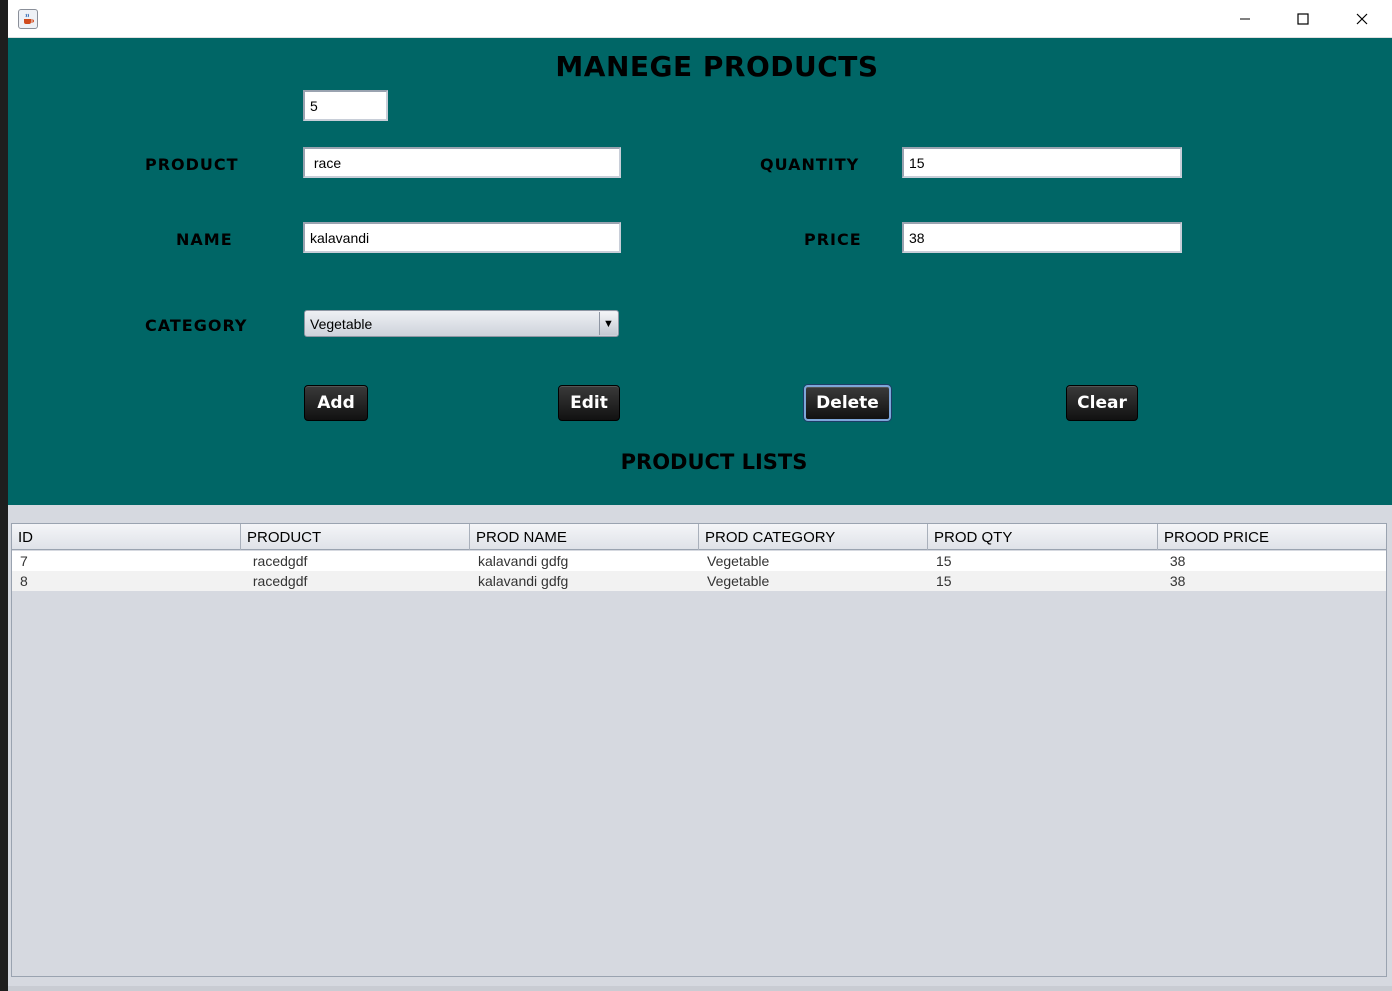 This screenshot has height=991, width=1392. I want to click on name-field, so click(462, 237).